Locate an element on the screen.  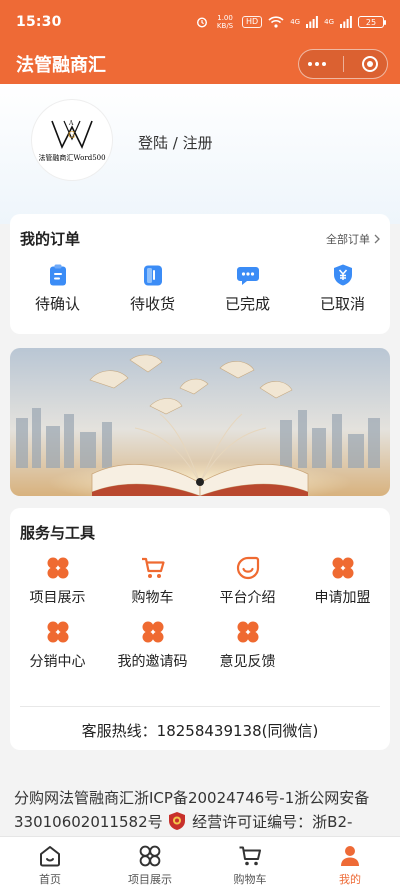
tab-bar: 首页 项目展示 购物车 我的 is located at coordinates (200, 864).